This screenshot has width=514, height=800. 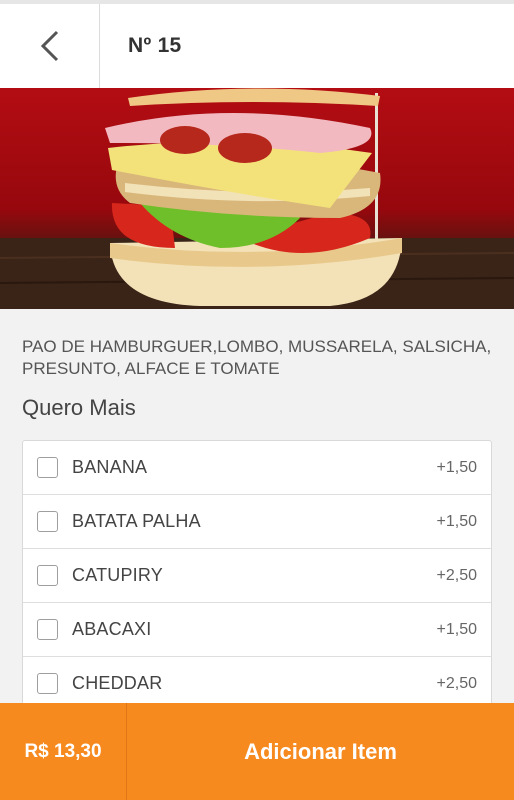 I want to click on extra-label: BANANA, so click(x=110, y=467).